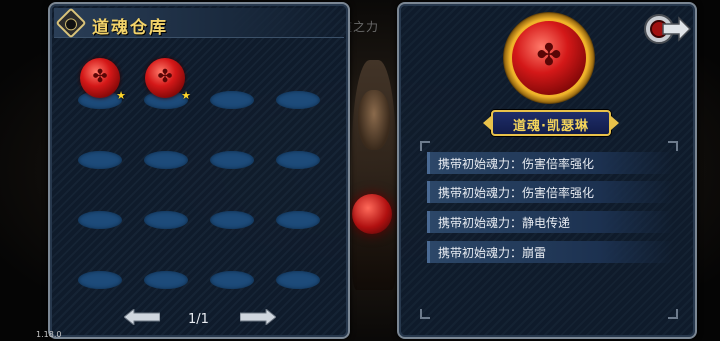 This screenshot has height=341, width=720. Describe the element at coordinates (199, 23) in the screenshot. I see `warehouse-header: 道魂仓库` at that location.